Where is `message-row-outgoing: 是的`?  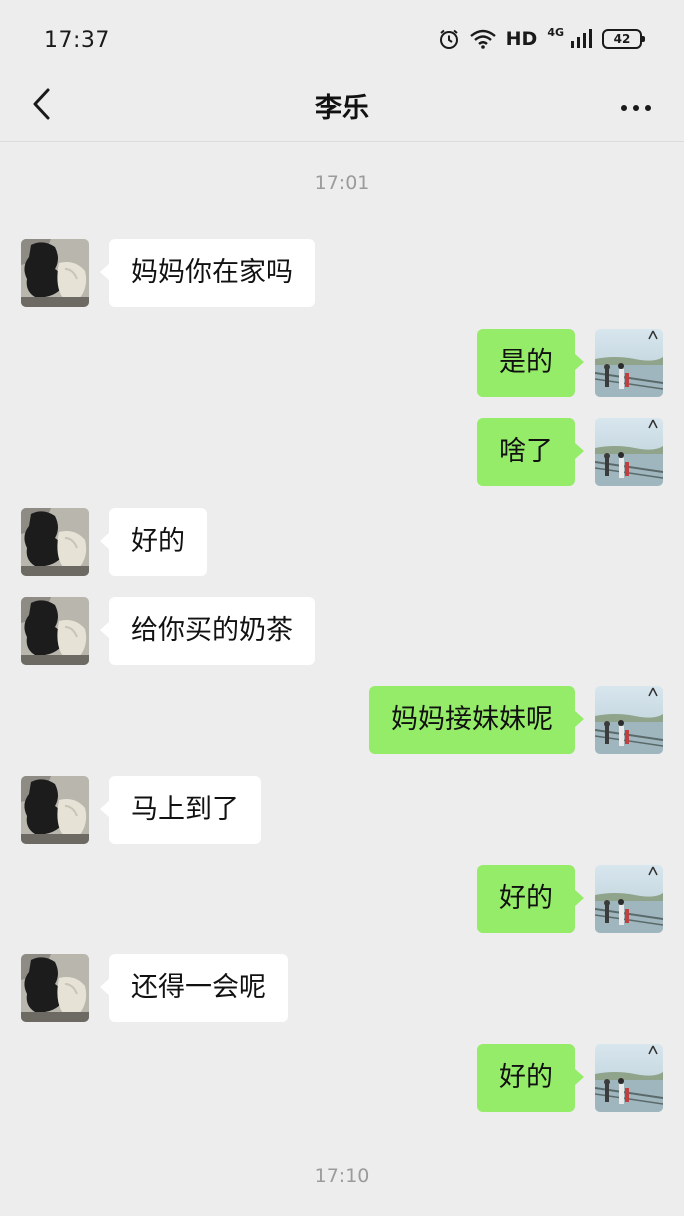 message-row-outgoing: 是的 is located at coordinates (342, 363).